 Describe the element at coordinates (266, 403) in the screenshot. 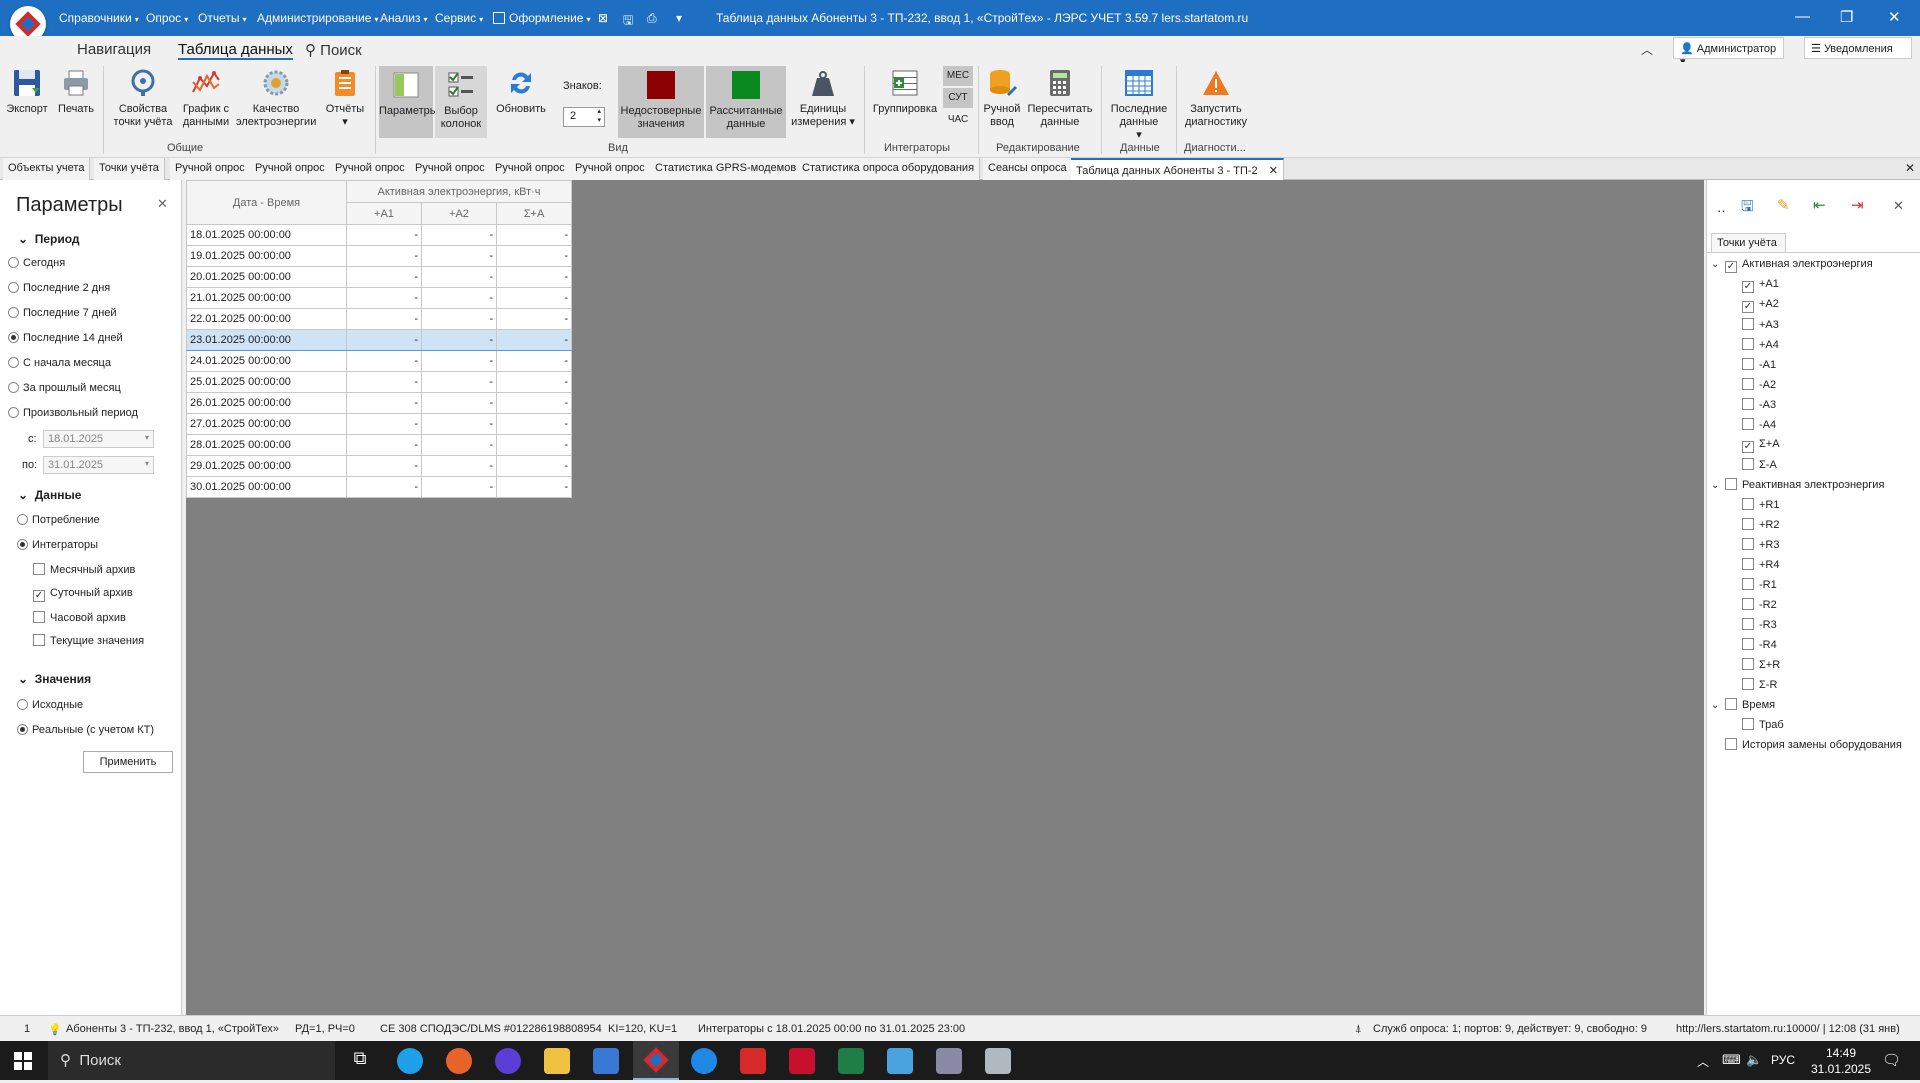

I see `cell-datetime: 26.01.2025 00:00:00` at that location.